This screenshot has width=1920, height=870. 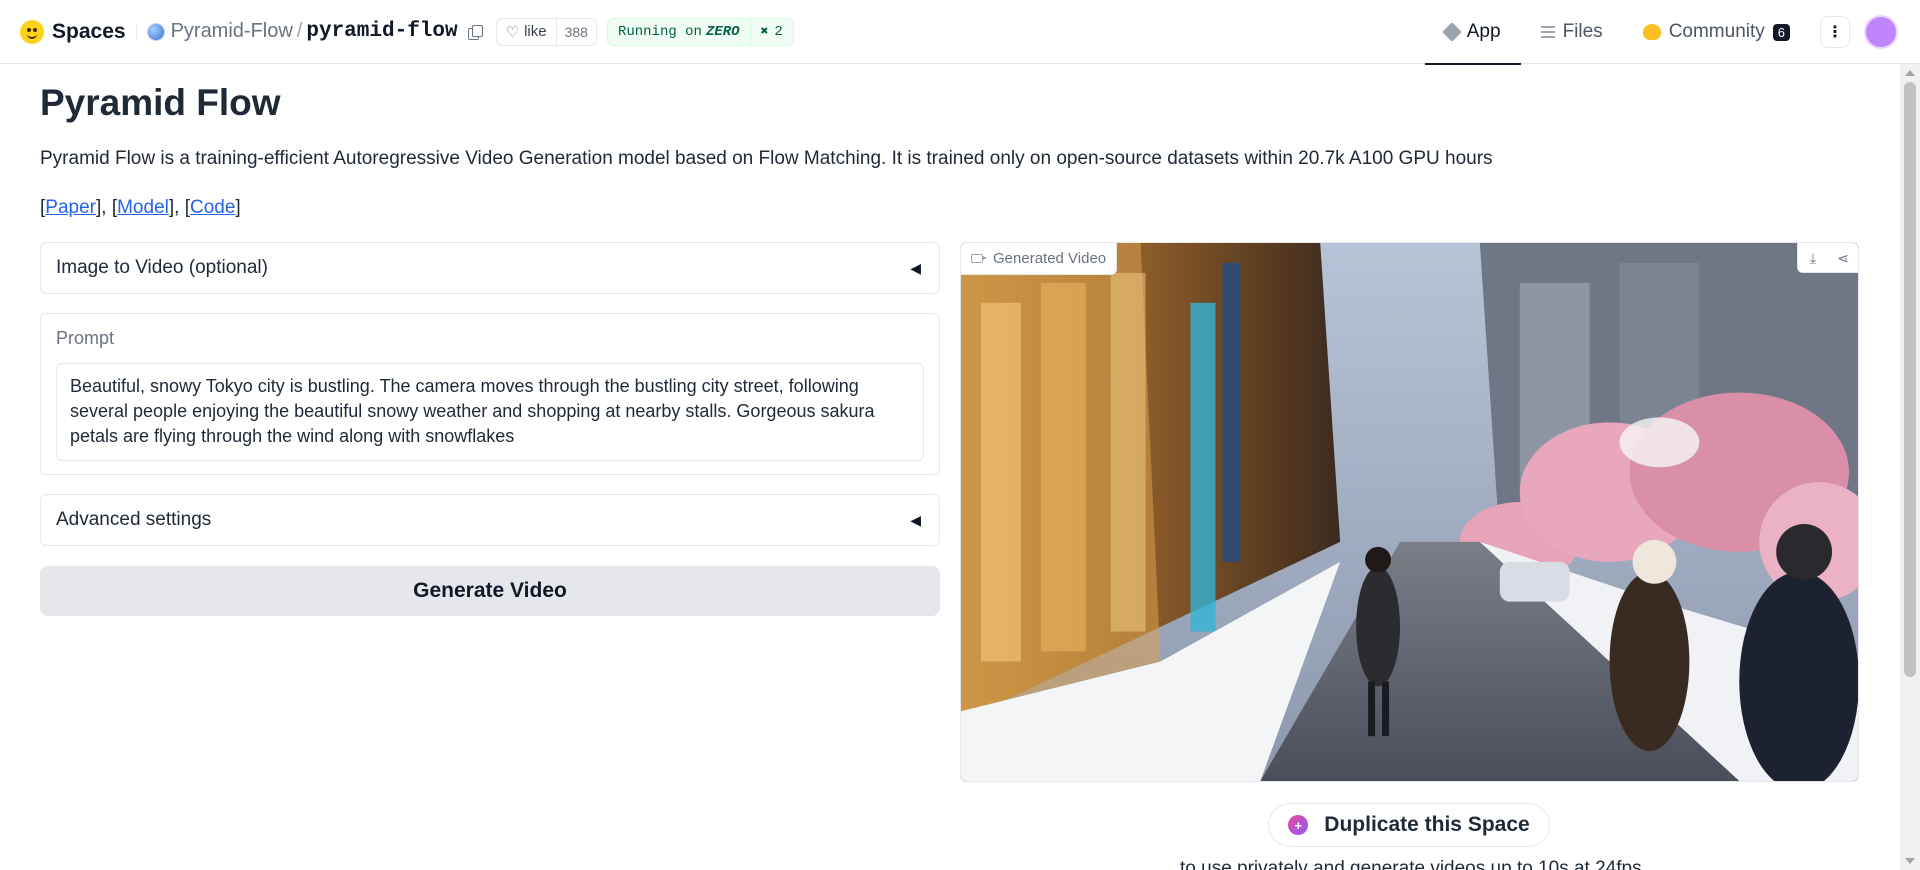 I want to click on advanced-settings-label: Advanced settings, so click(x=134, y=519).